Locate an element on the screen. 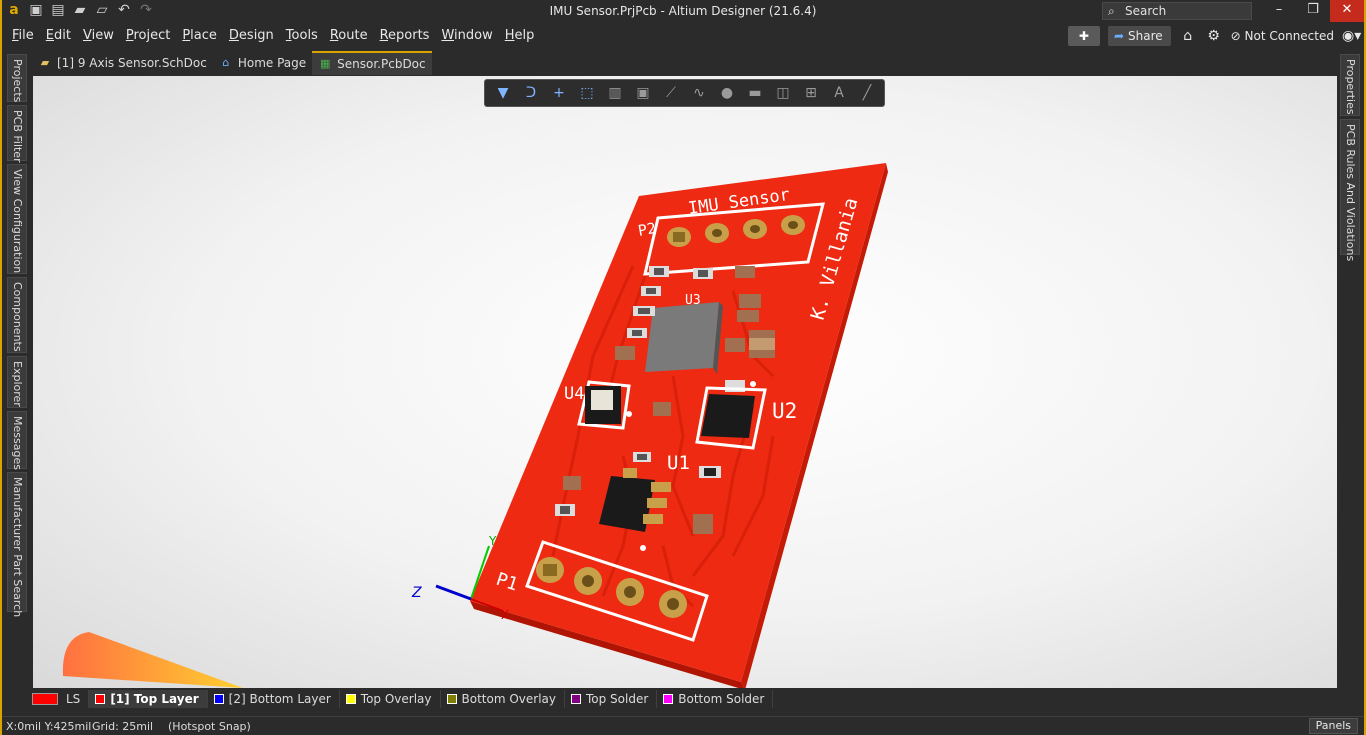  layer-label: Top Solder is located at coordinates (617, 699).